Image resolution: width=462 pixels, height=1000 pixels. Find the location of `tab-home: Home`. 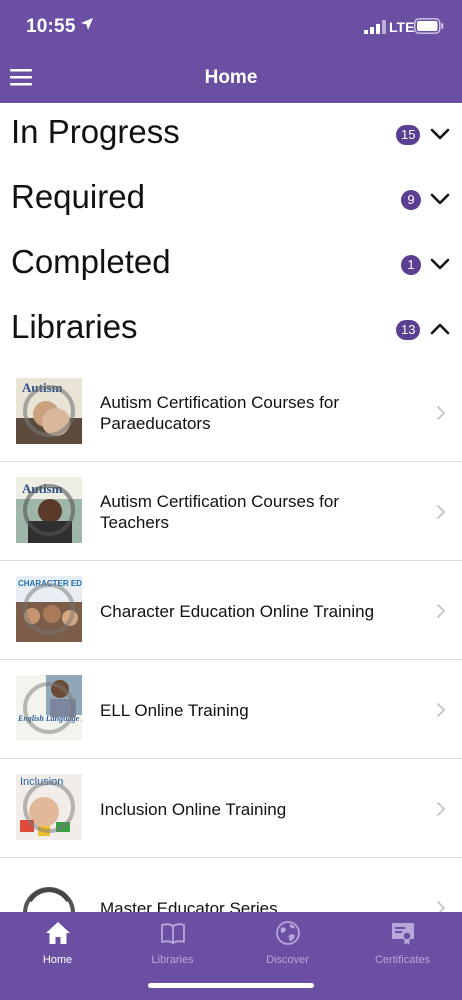

tab-home: Home is located at coordinates (57, 943).